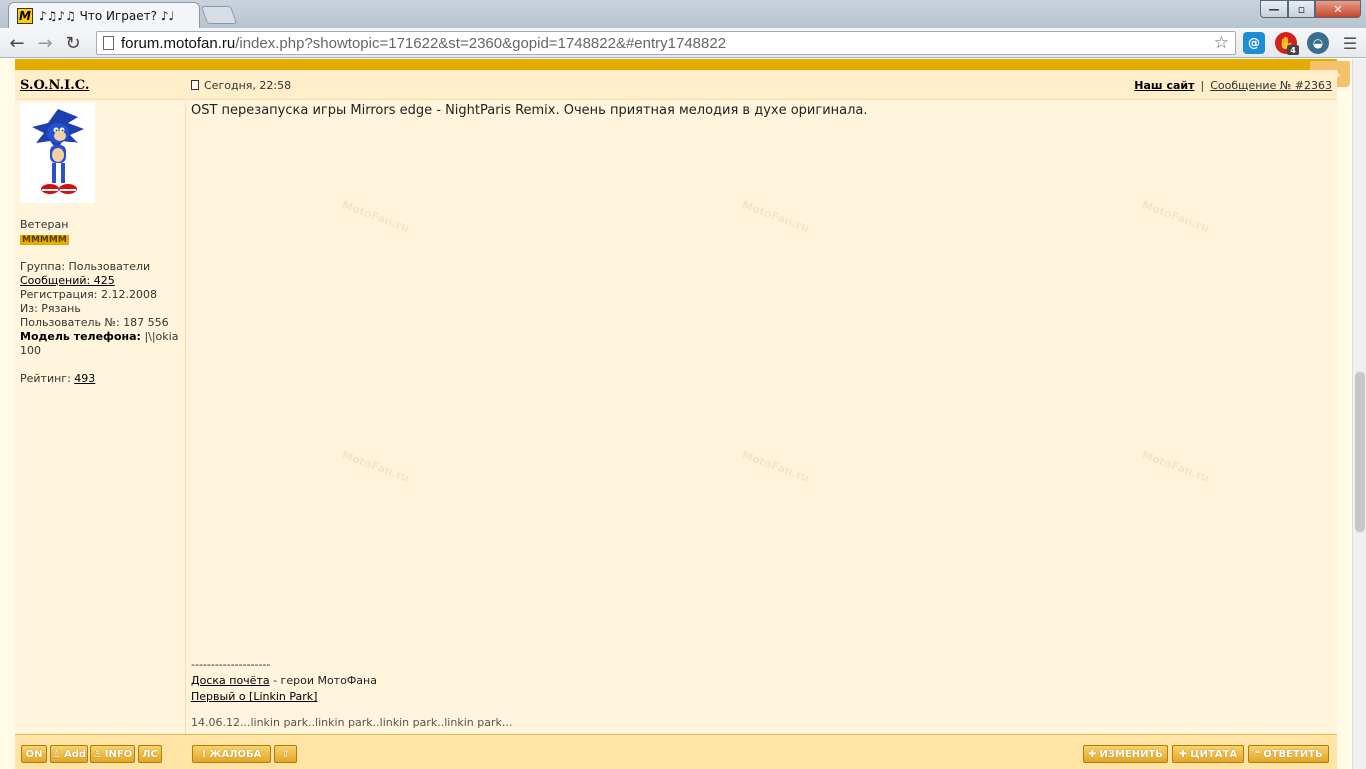 This screenshot has width=1366, height=769. What do you see at coordinates (1271, 85) in the screenshot?
I see `message-number-link: Сообщение № #2363` at bounding box center [1271, 85].